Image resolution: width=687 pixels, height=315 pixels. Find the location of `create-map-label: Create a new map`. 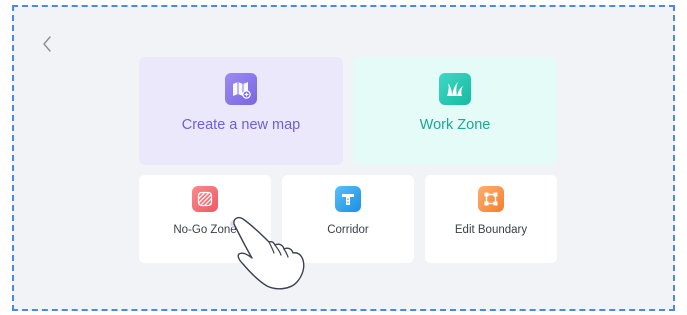

create-map-label: Create a new map is located at coordinates (241, 125).